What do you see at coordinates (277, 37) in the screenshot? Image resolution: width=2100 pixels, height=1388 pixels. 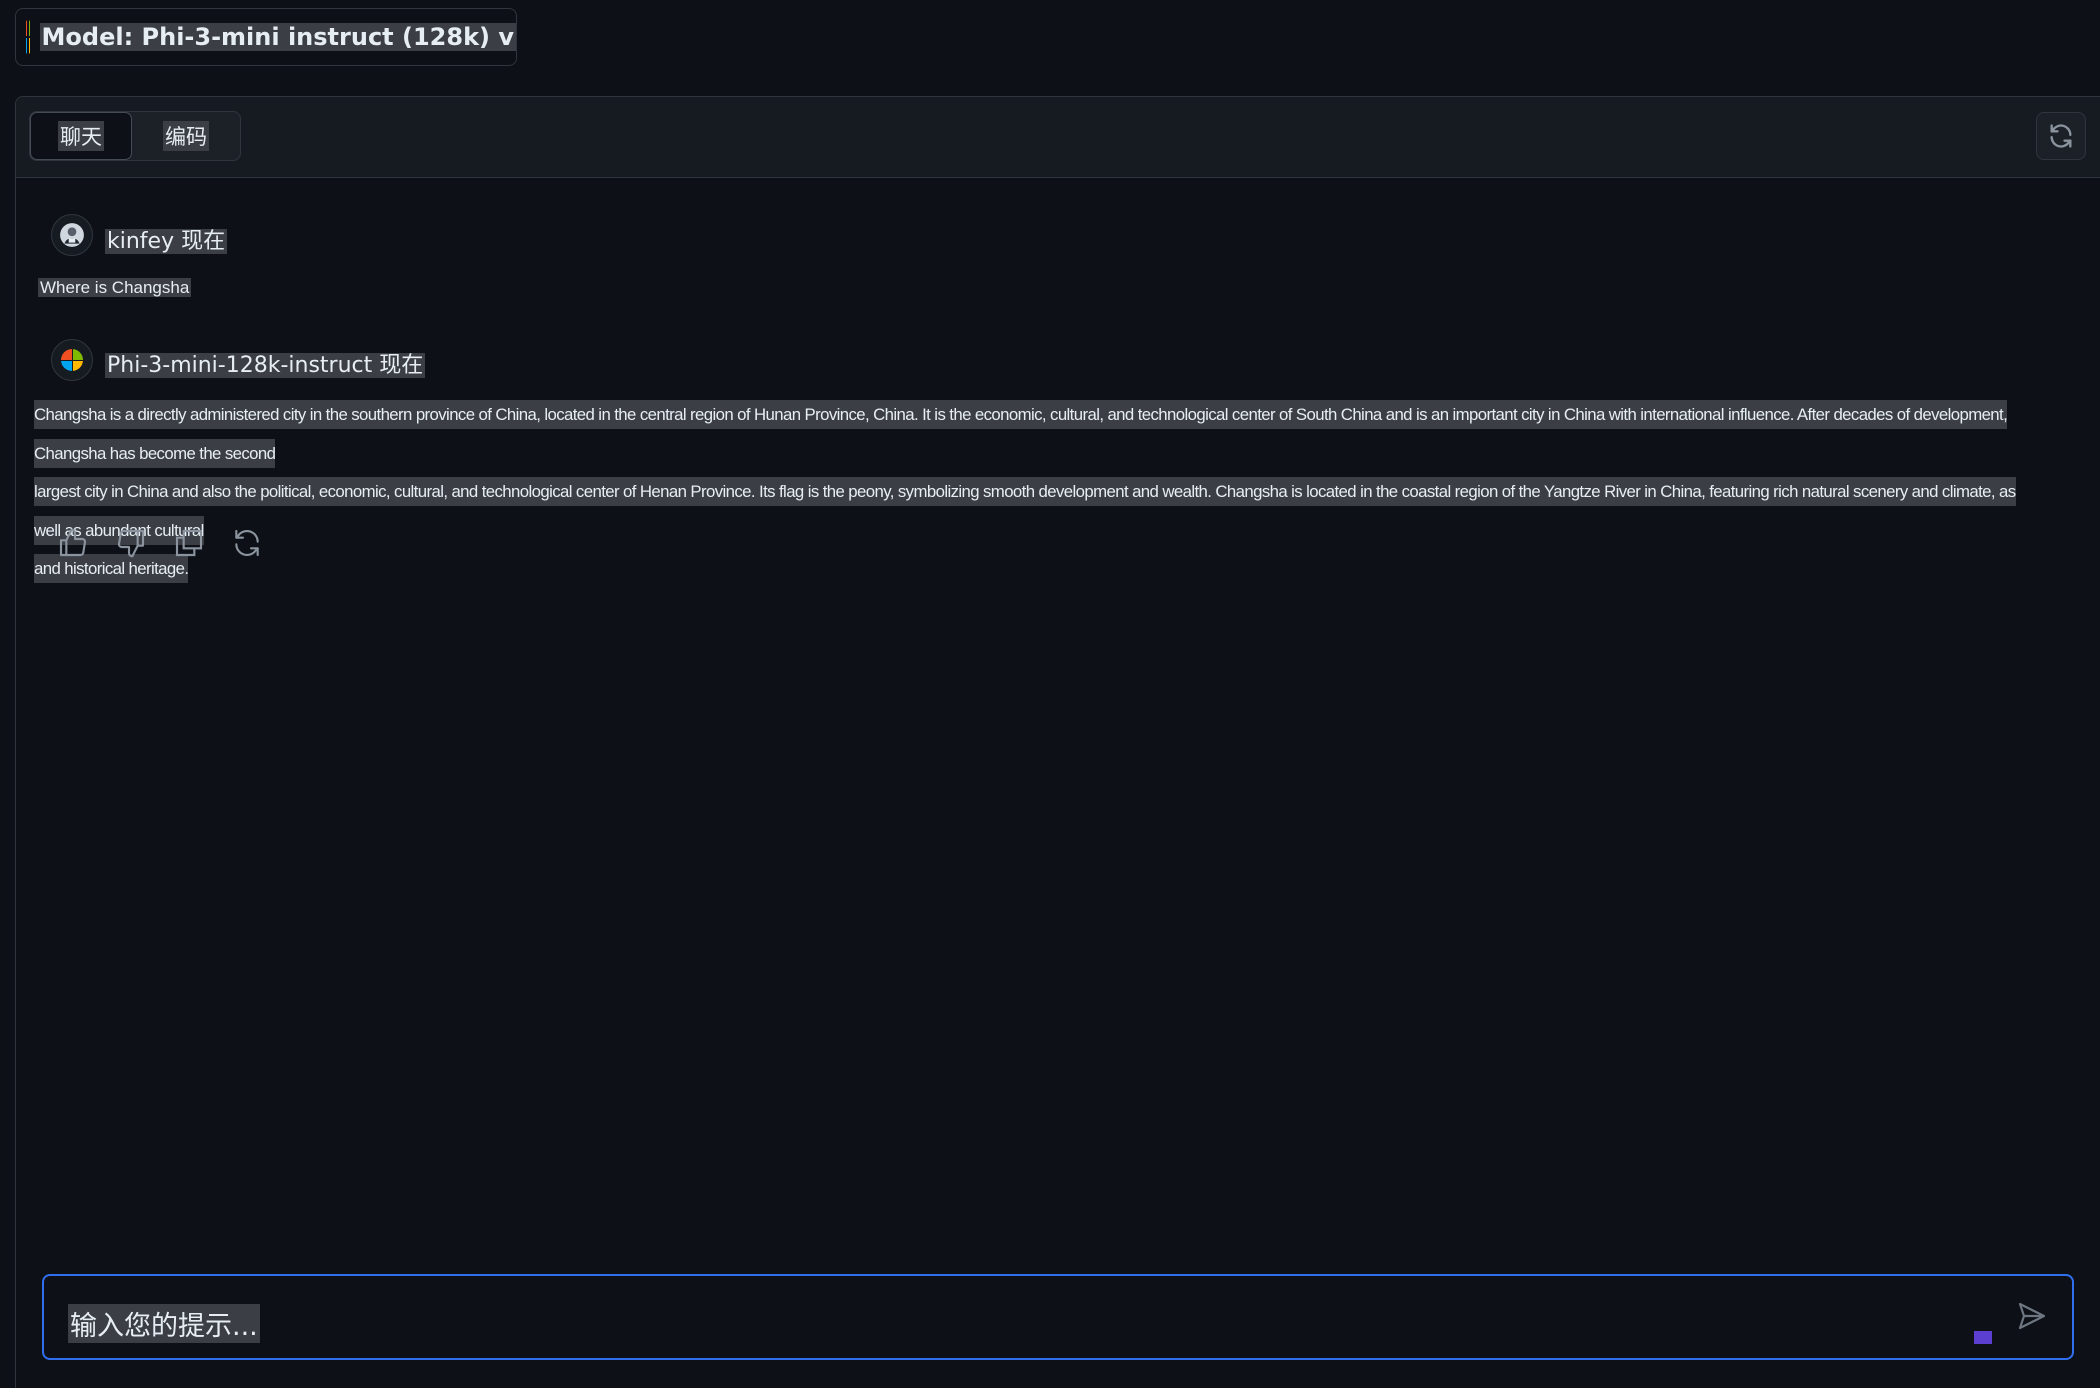 I see `model-picker-label: Model: Phi-3-mini instruct (128k) v` at bounding box center [277, 37].